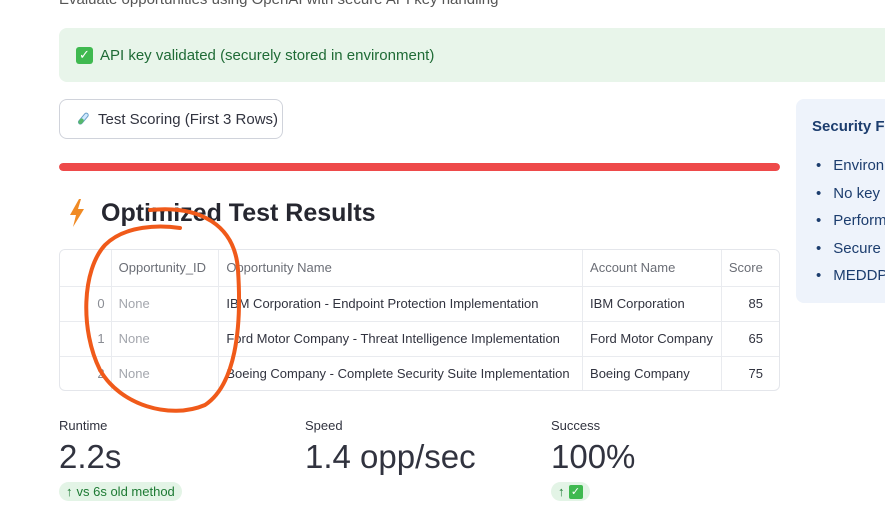 This screenshot has width=885, height=524. What do you see at coordinates (652, 268) in the screenshot?
I see `column-header-account-name: Account Name` at bounding box center [652, 268].